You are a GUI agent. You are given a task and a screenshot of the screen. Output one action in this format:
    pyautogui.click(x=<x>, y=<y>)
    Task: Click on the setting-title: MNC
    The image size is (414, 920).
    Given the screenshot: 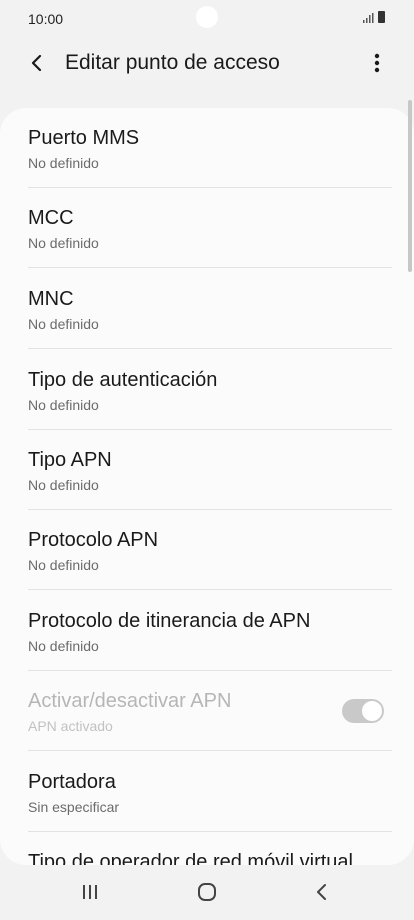 What is the action you would take?
    pyautogui.click(x=51, y=299)
    